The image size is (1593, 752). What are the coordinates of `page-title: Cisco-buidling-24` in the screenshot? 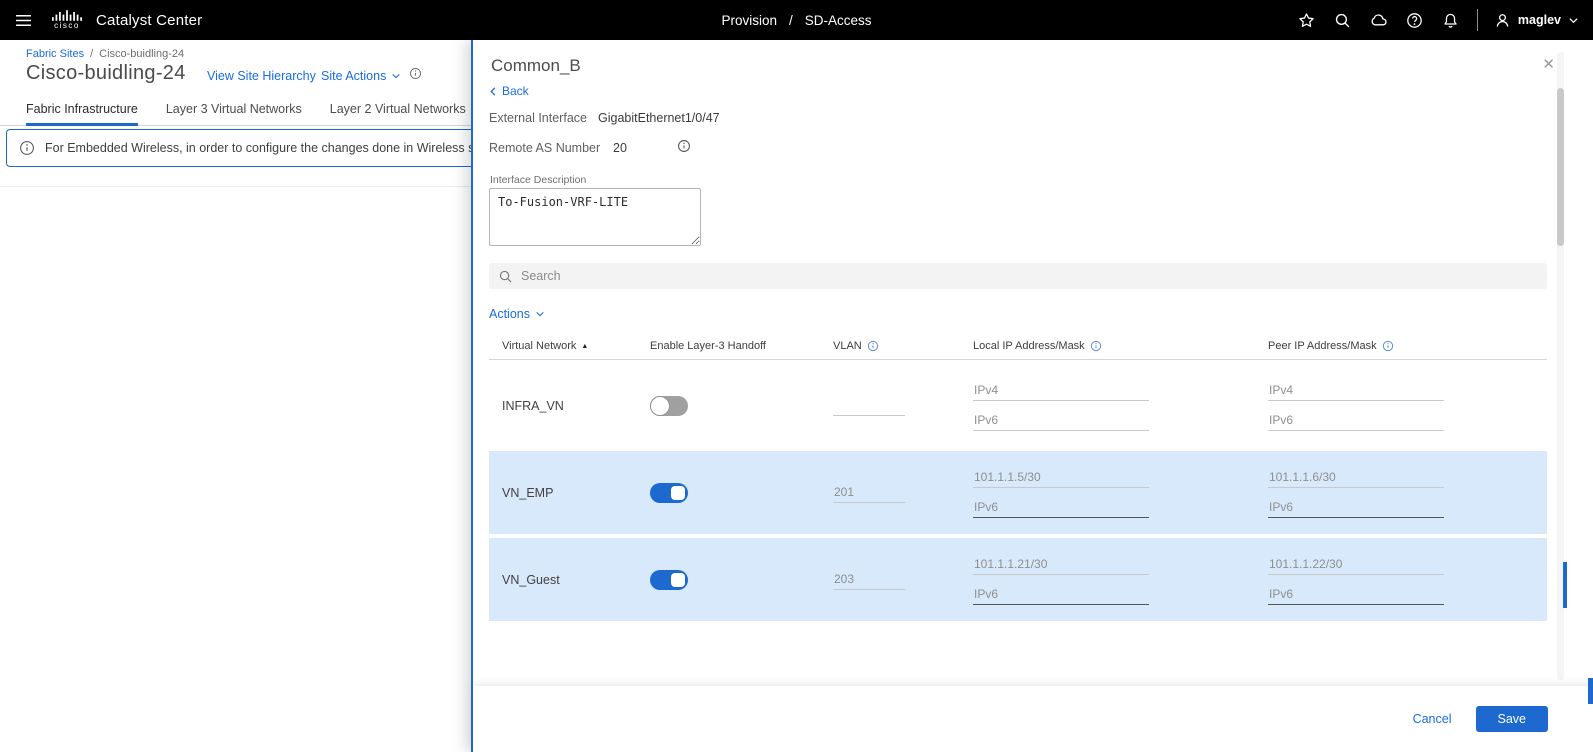 It's located at (106, 73).